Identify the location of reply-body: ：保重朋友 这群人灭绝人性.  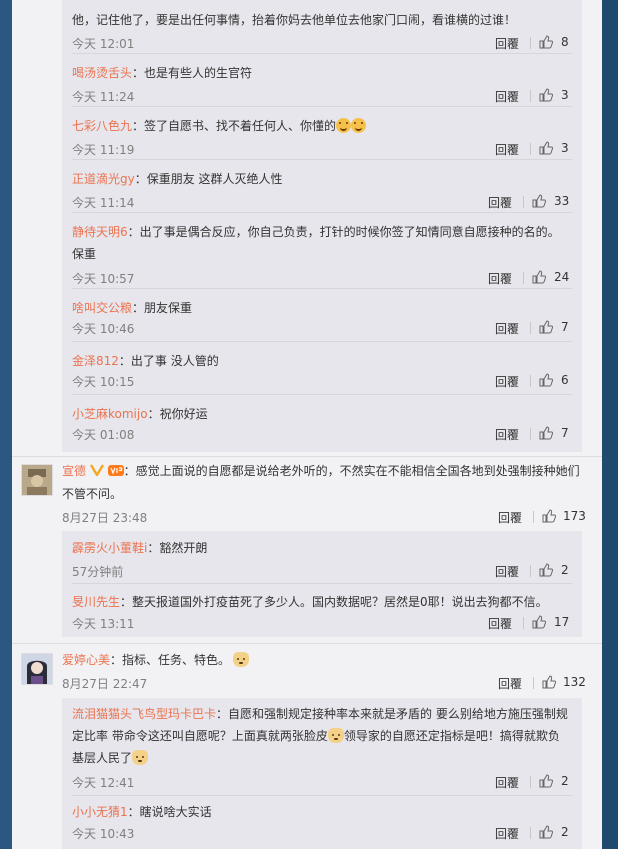
(208, 179).